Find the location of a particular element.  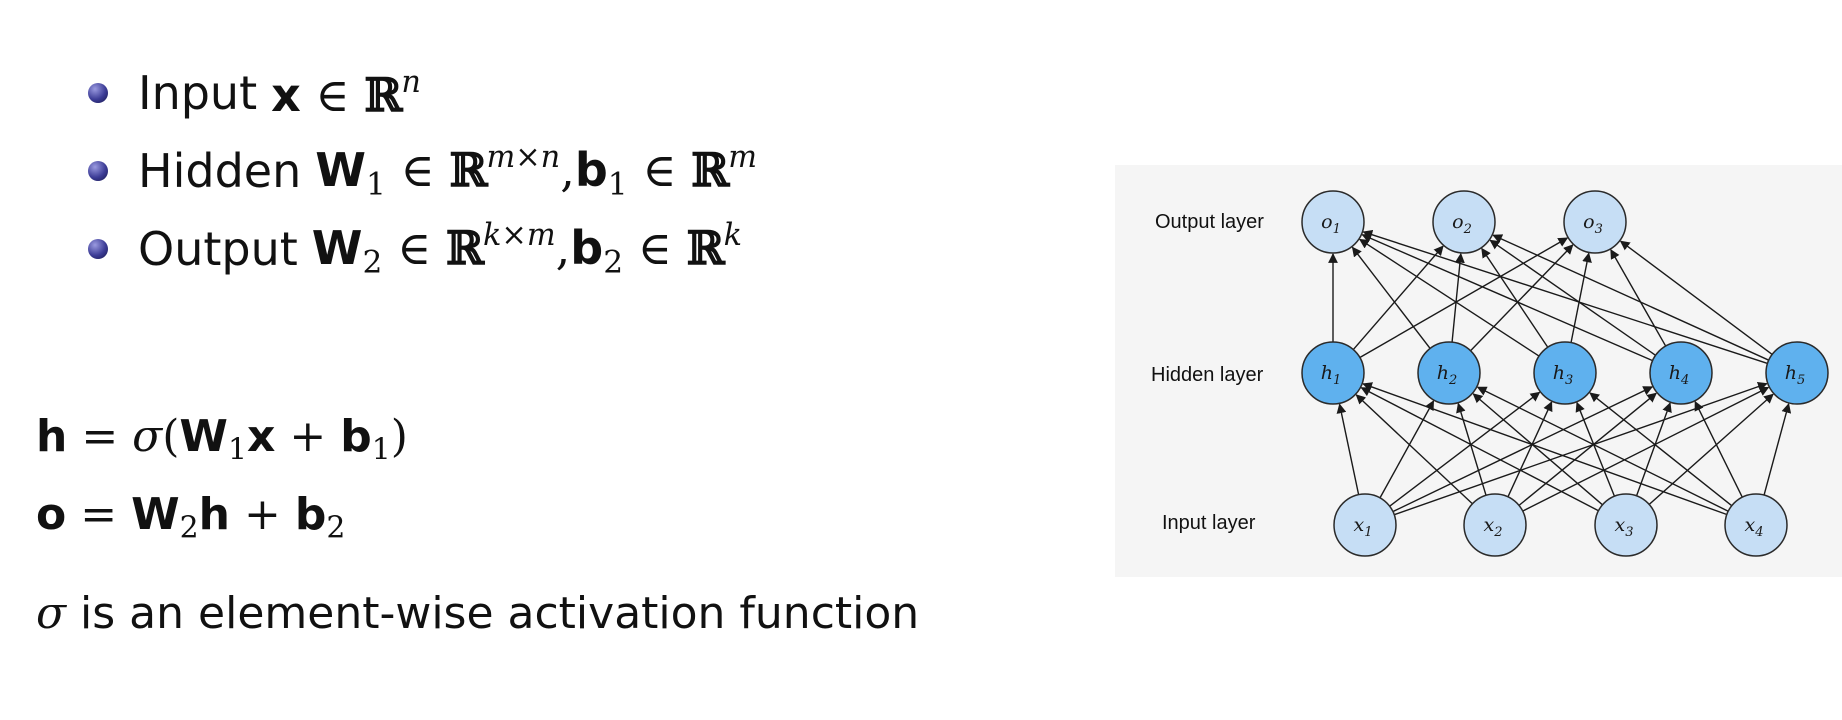

hidden-weight-symbol: W is located at coordinates (340, 169).